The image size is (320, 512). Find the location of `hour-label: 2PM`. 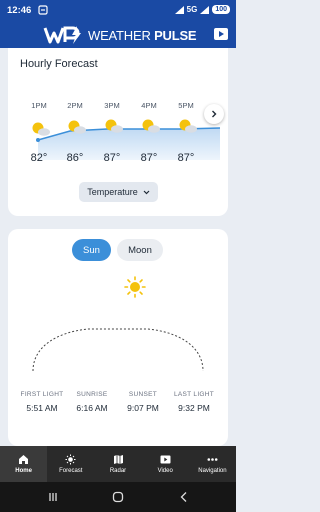

hour-label: 2PM is located at coordinates (75, 105).